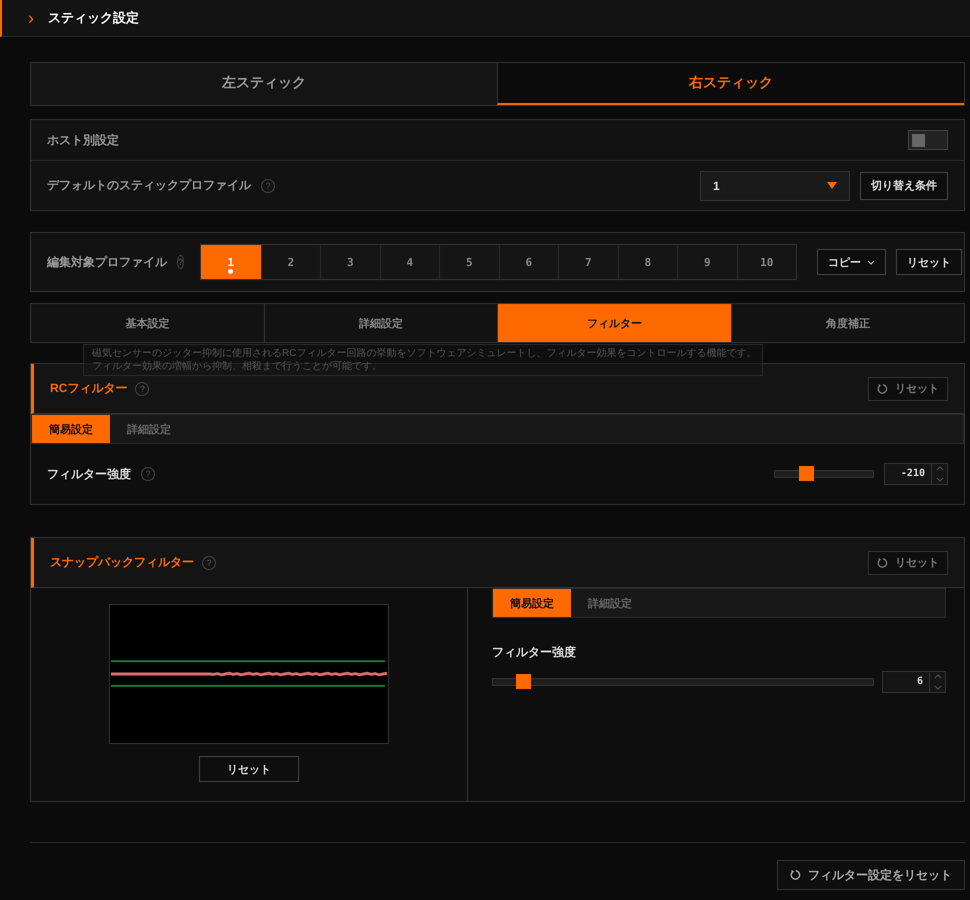  I want to click on copy-button: コピー, so click(851, 262).